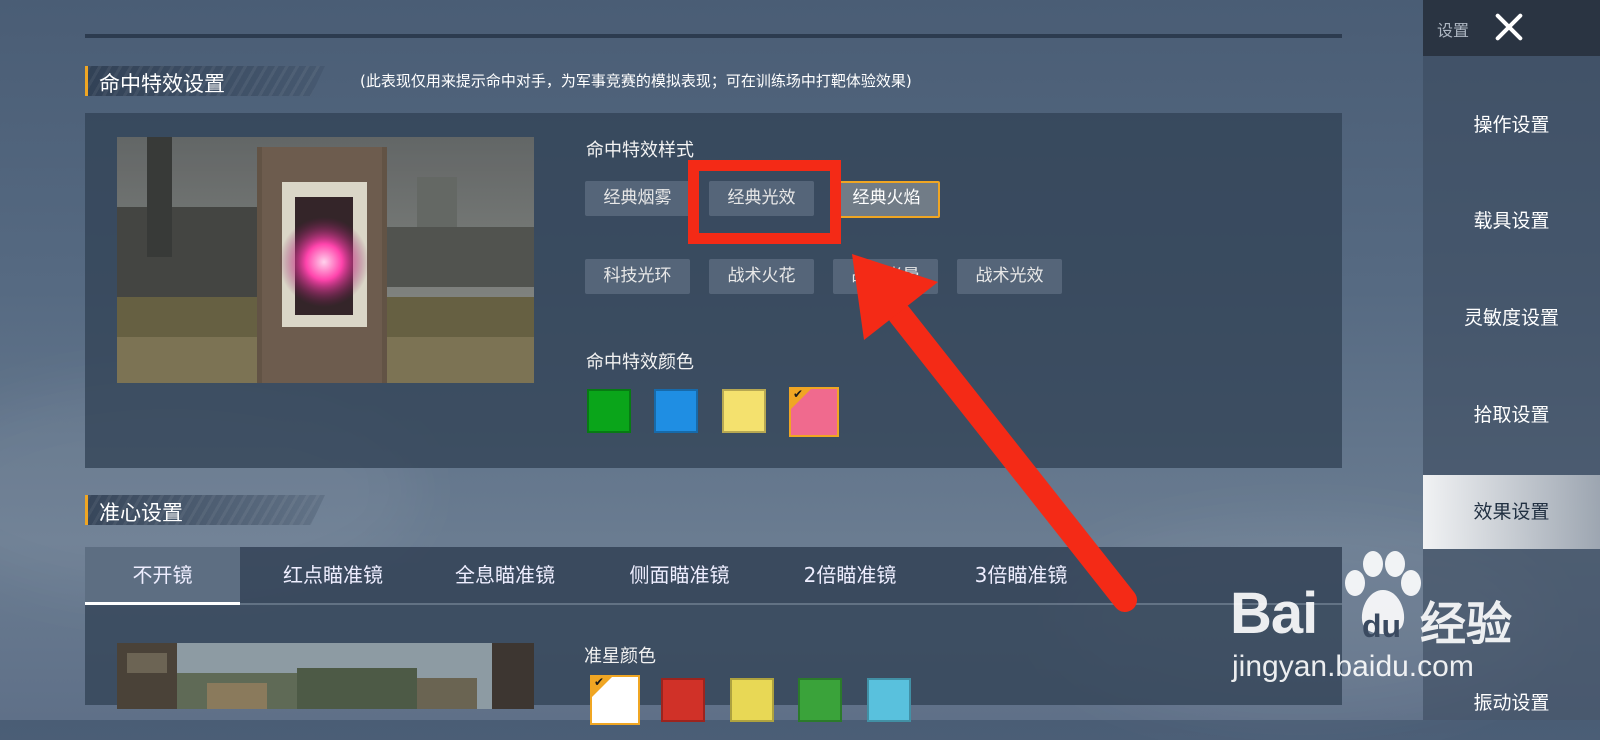 This screenshot has width=1600, height=740. Describe the element at coordinates (1466, 624) in the screenshot. I see `watermark-product: 经验` at that location.